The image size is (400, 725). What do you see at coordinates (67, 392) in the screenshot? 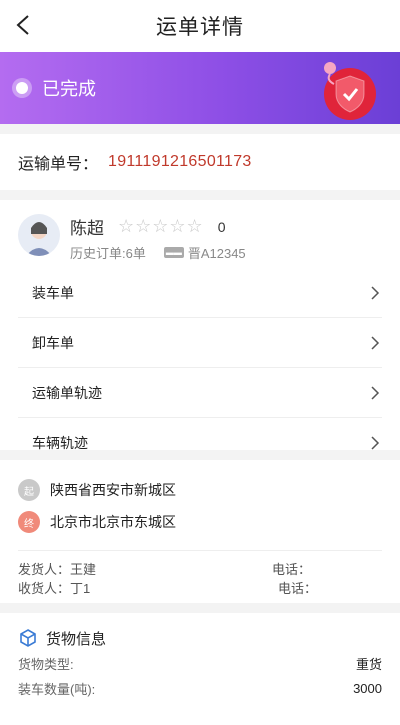
I see `menu-item-label: 运输单轨迹` at bounding box center [67, 392].